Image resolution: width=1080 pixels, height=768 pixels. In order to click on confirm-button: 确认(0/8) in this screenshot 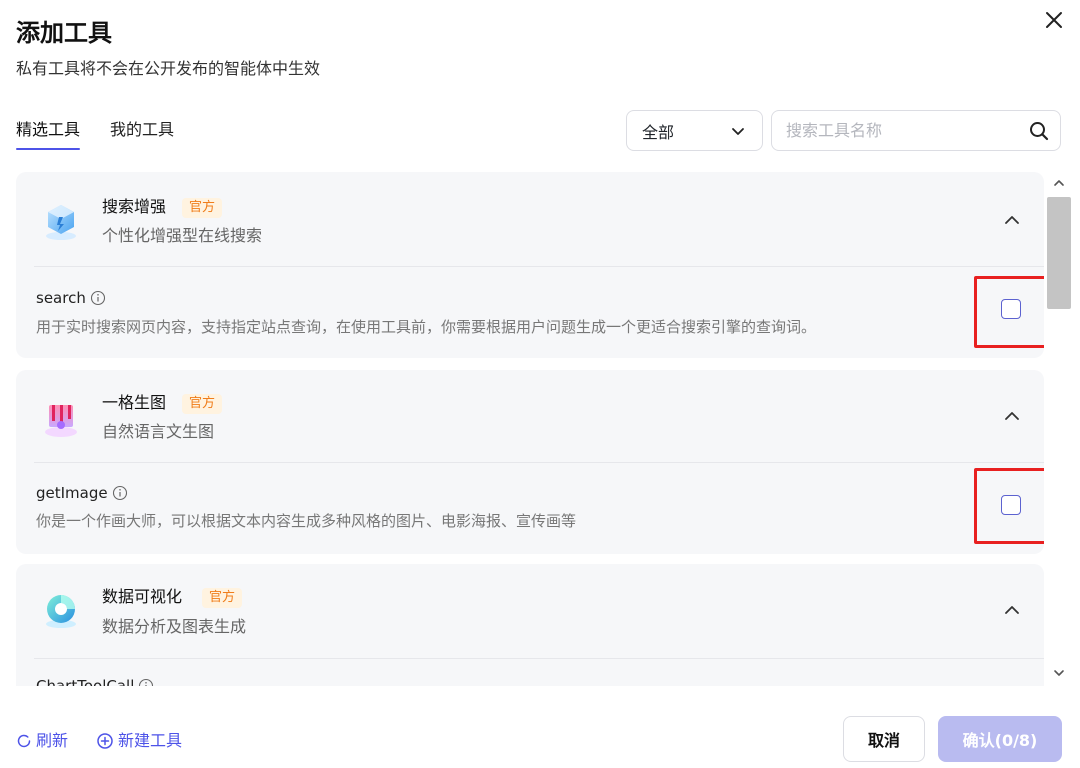, I will do `click(1000, 739)`.